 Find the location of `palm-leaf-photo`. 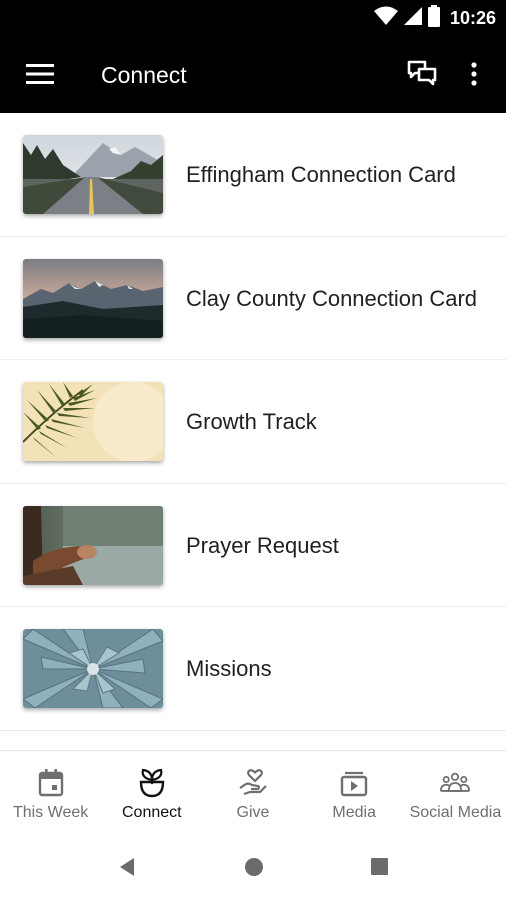

palm-leaf-photo is located at coordinates (93, 421).